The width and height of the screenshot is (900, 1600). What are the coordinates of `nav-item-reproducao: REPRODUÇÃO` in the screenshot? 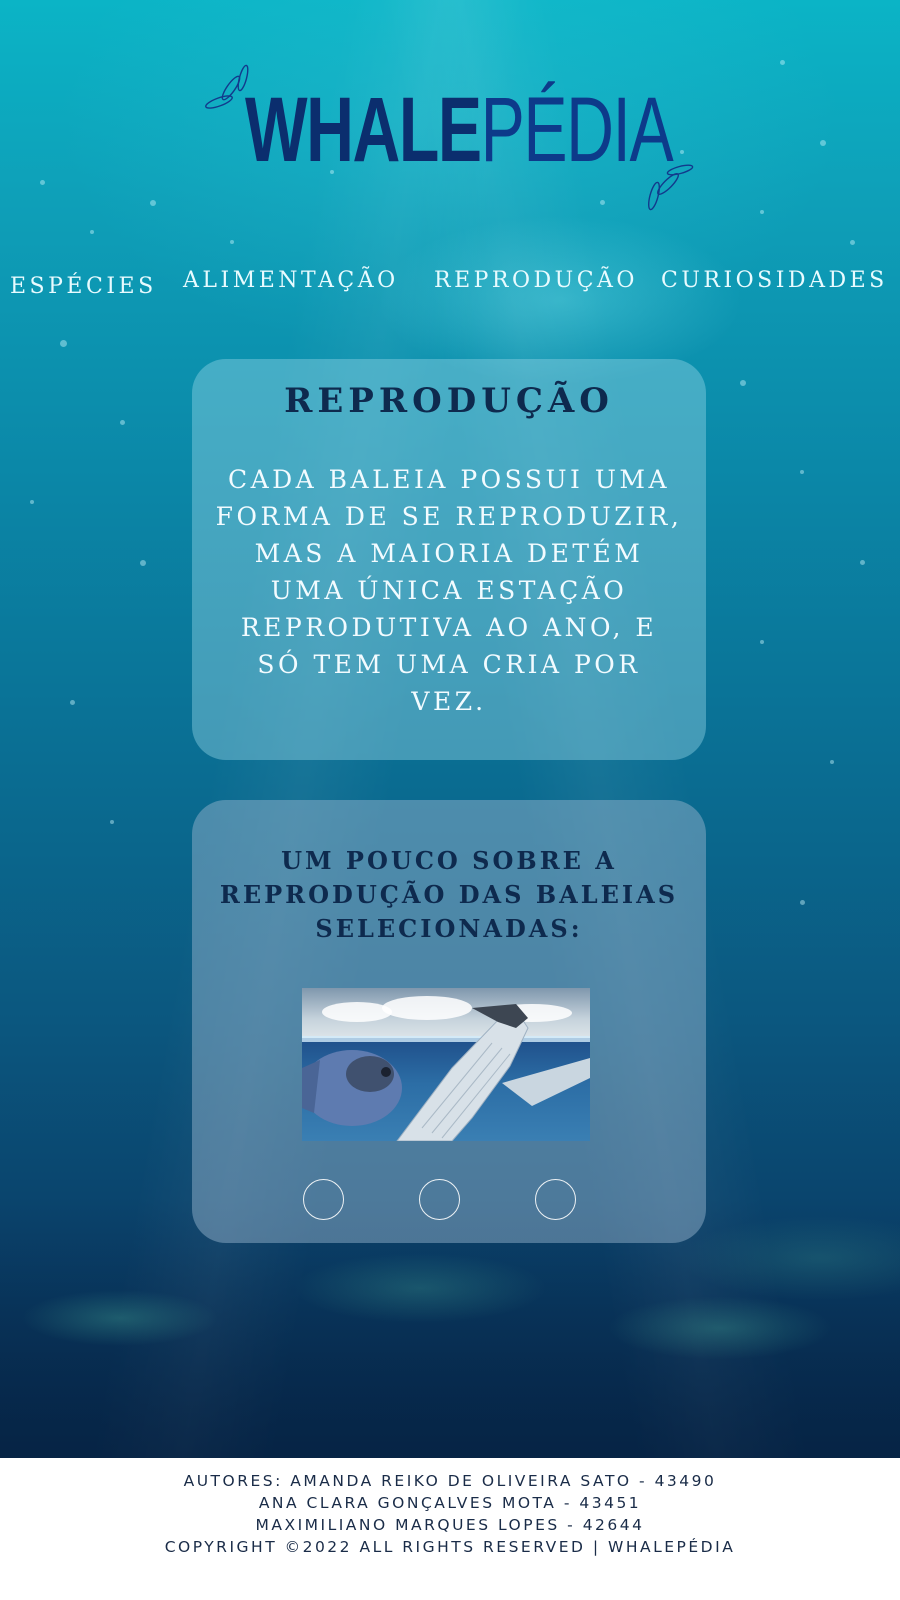 It's located at (536, 280).